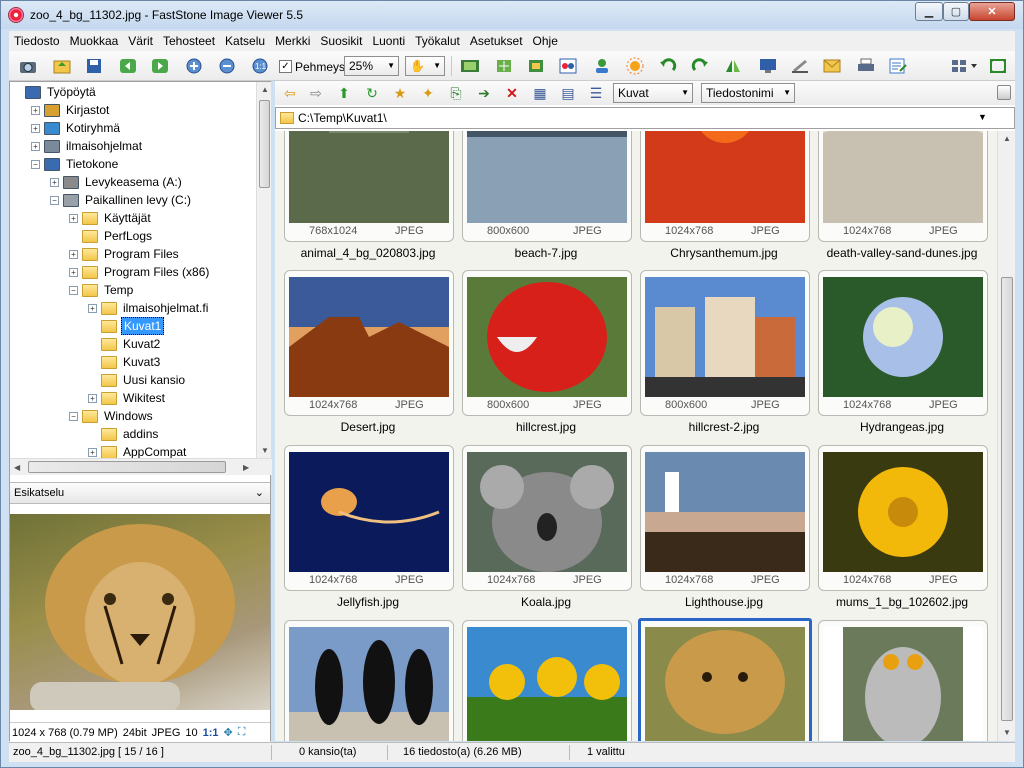 Image resolution: width=1024 pixels, height=768 pixels. I want to click on thumbnail-item: 1024x768JPEGTulips.jpg, so click(546, 680).